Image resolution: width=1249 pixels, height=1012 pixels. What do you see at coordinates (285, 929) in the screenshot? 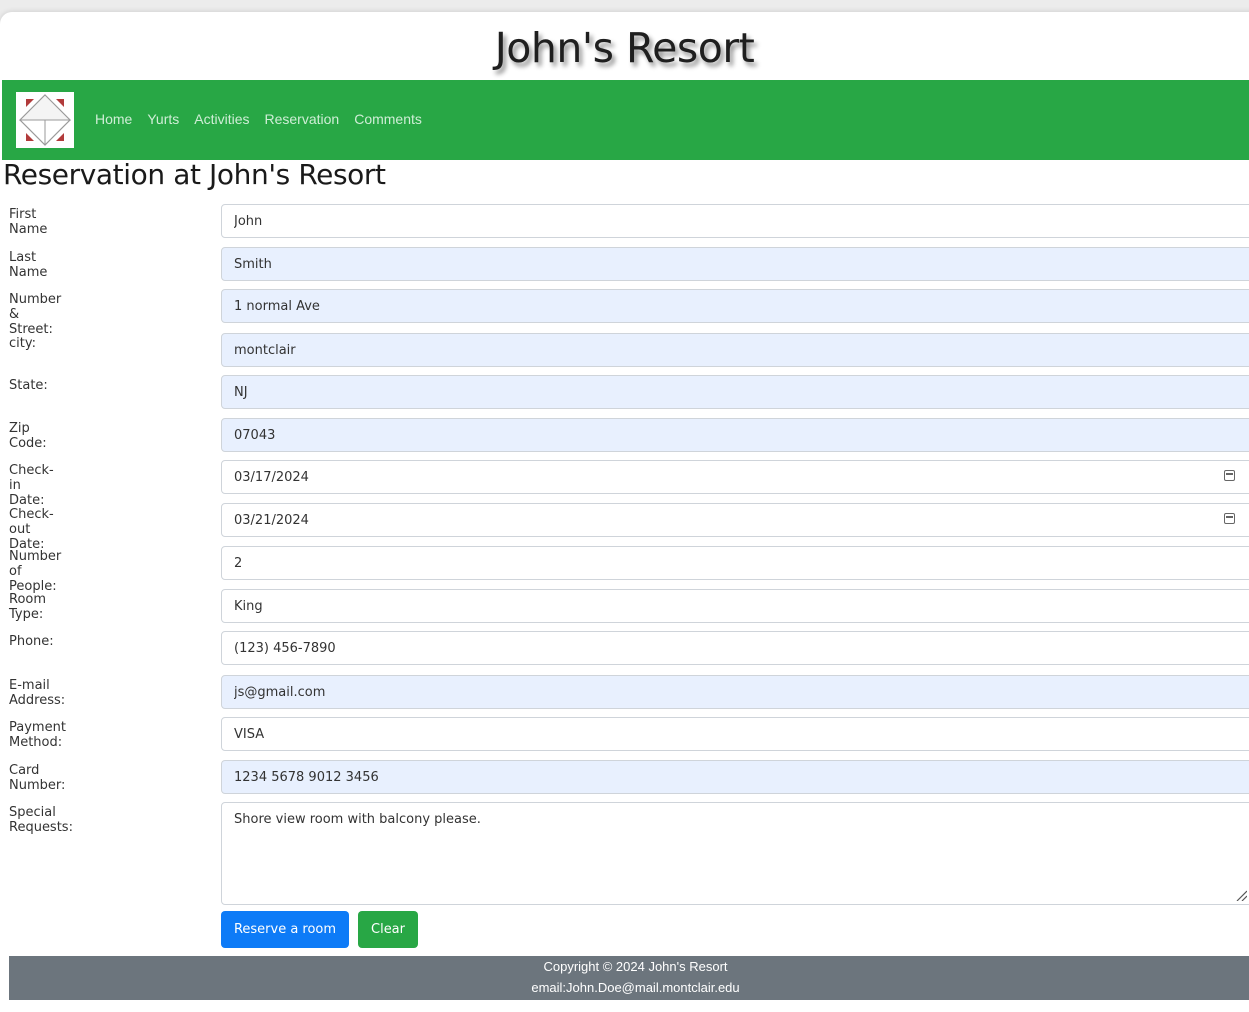
I see `reserve-button: Reserve a room` at bounding box center [285, 929].